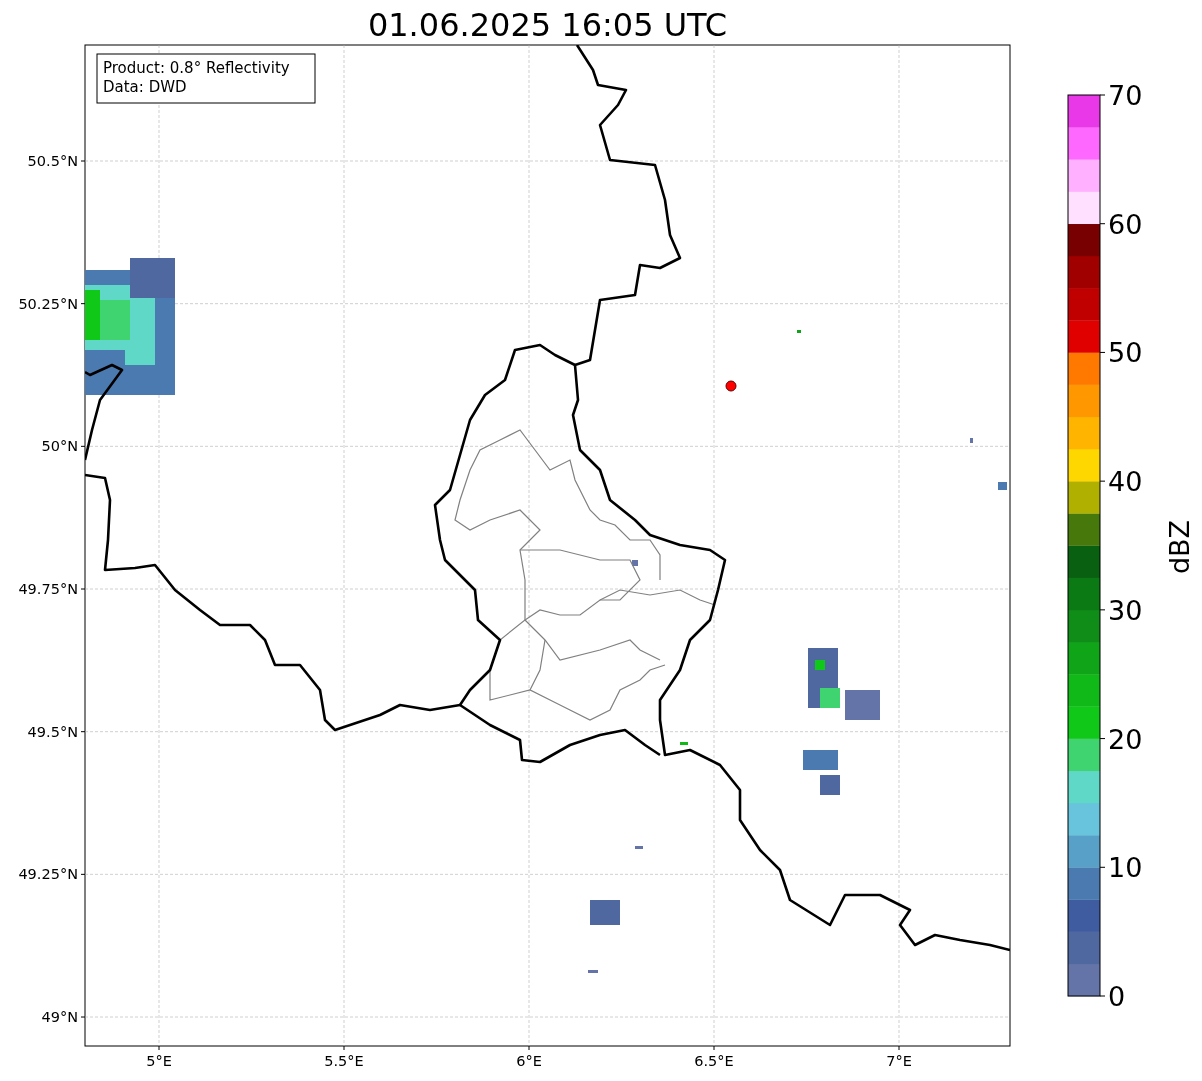  What do you see at coordinates (1125, 739) in the screenshot?
I see `colorbar-tick-label: 20` at bounding box center [1125, 739].